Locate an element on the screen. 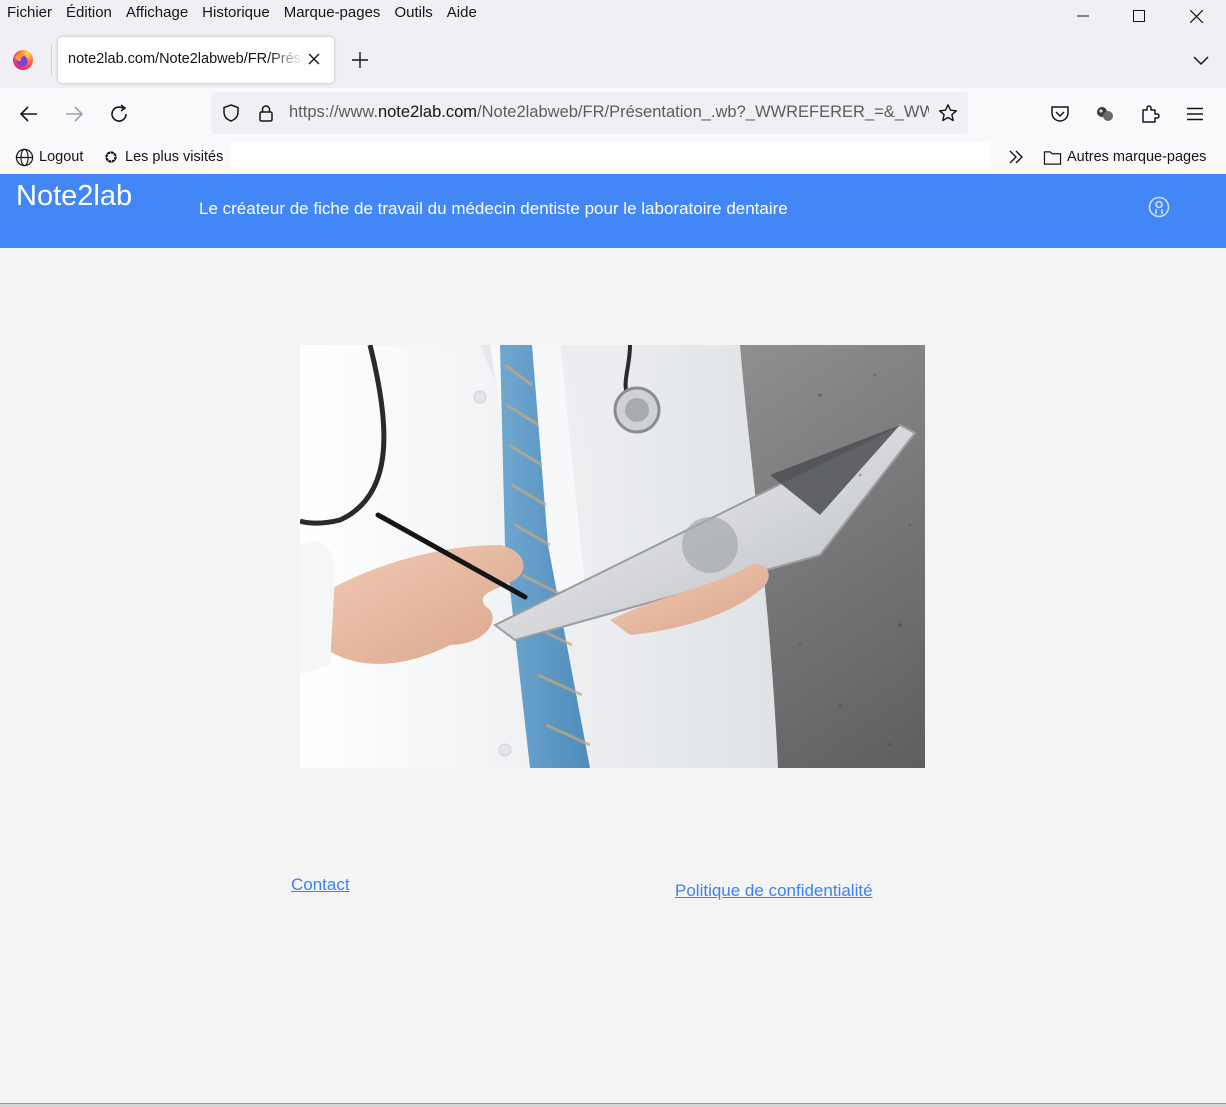 This screenshot has height=1107, width=1226. user-icon is located at coordinates (1159, 207).